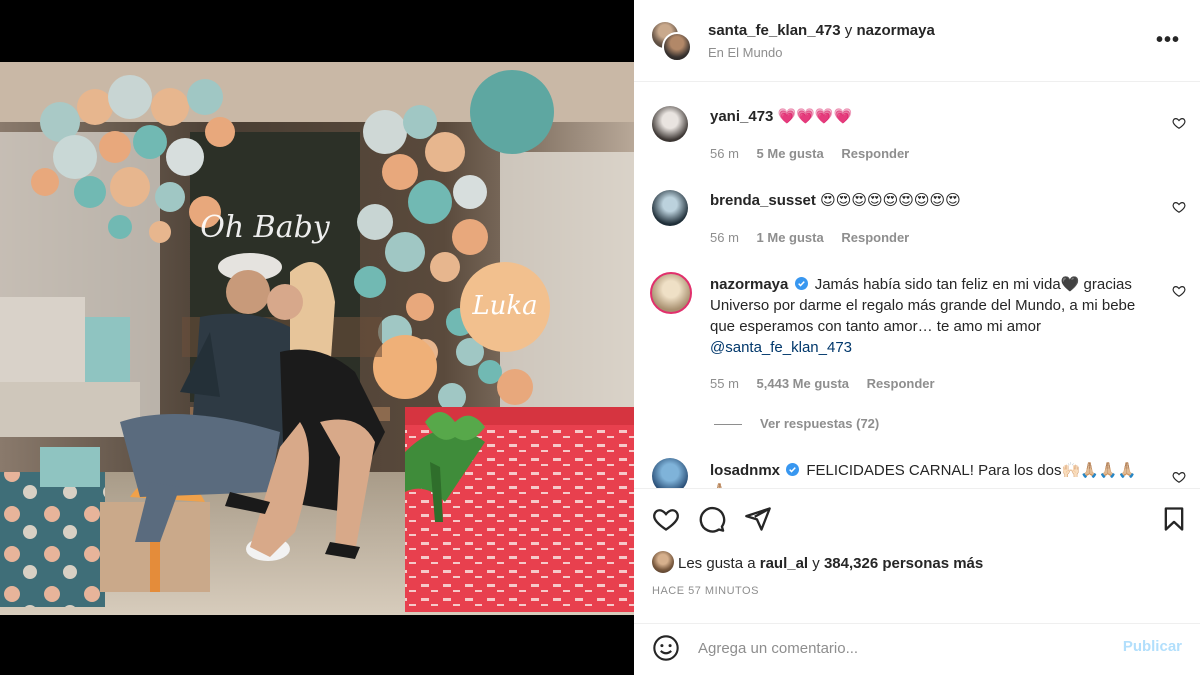 The height and width of the screenshot is (675, 1200). Describe the element at coordinates (705, 591) in the screenshot. I see `post-timestamp: HACE 57 MINUTOS` at that location.